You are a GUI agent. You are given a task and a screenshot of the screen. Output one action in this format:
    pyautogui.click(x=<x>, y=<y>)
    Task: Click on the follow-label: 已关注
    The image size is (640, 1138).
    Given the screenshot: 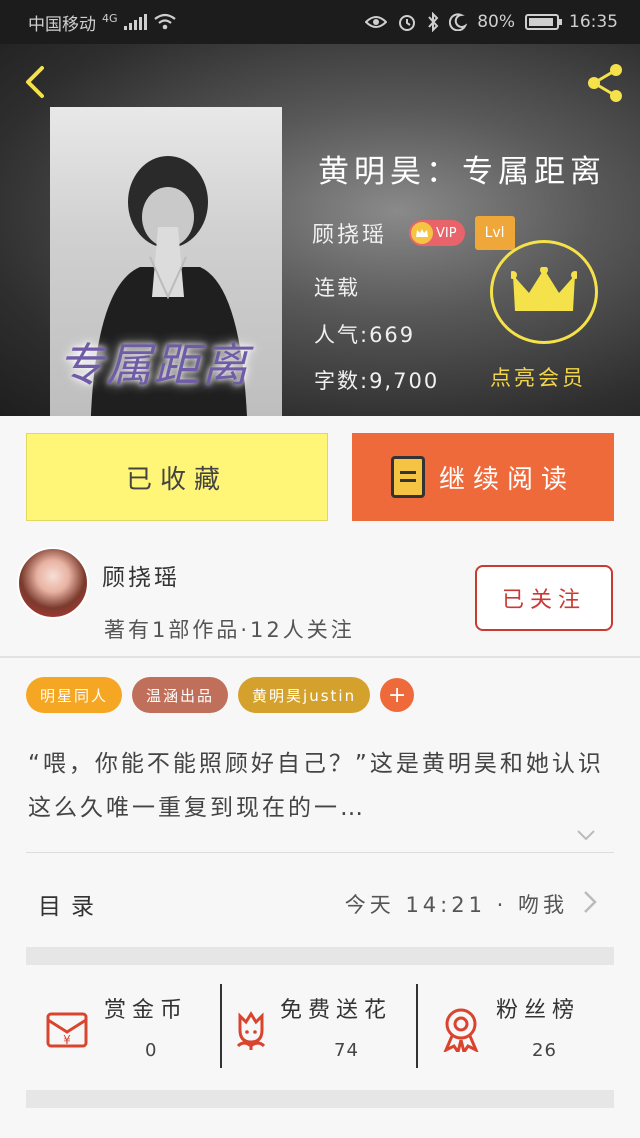 What is the action you would take?
    pyautogui.click(x=543, y=600)
    